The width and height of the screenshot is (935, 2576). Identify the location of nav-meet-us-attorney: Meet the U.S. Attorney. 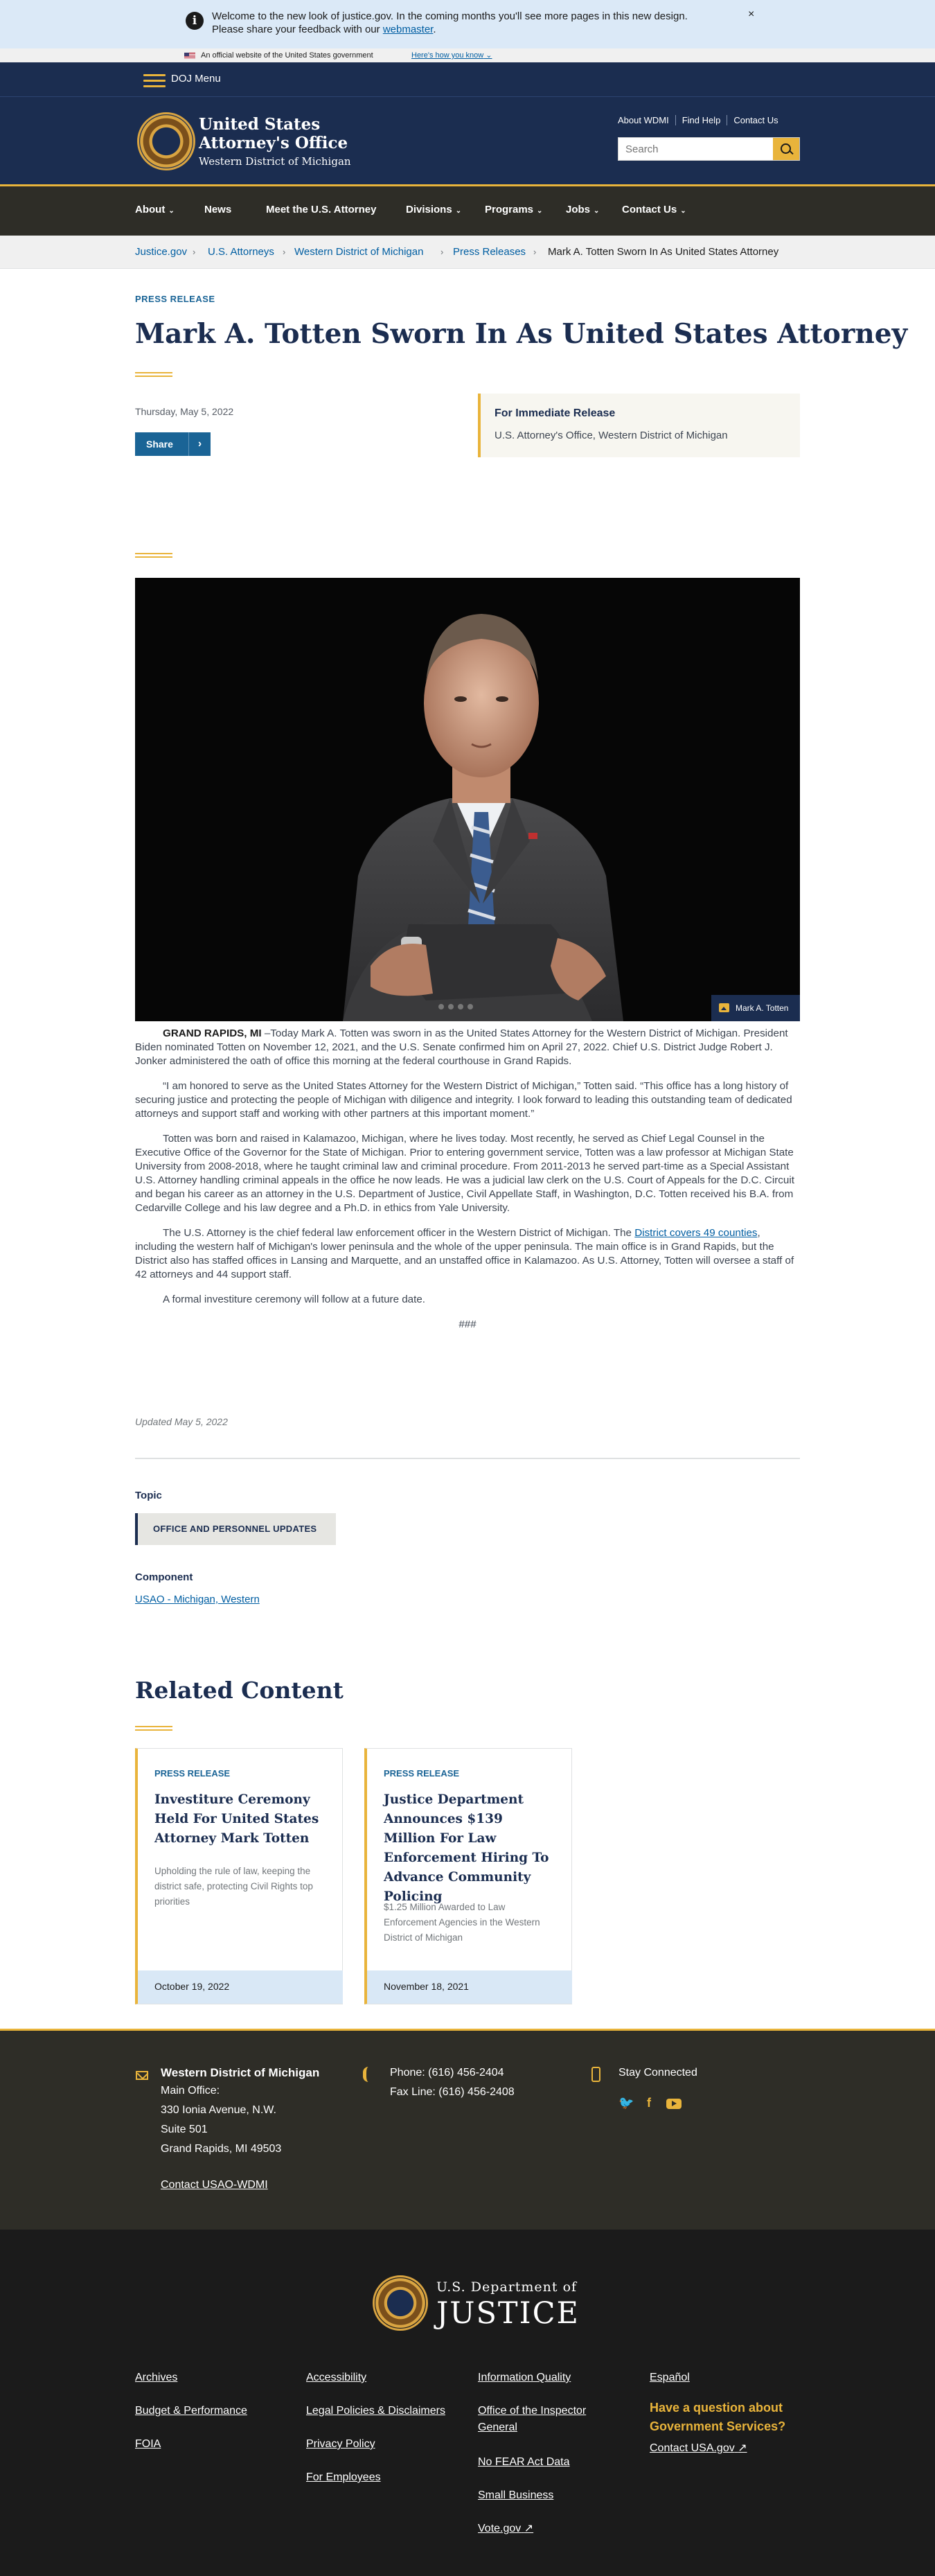
(321, 209).